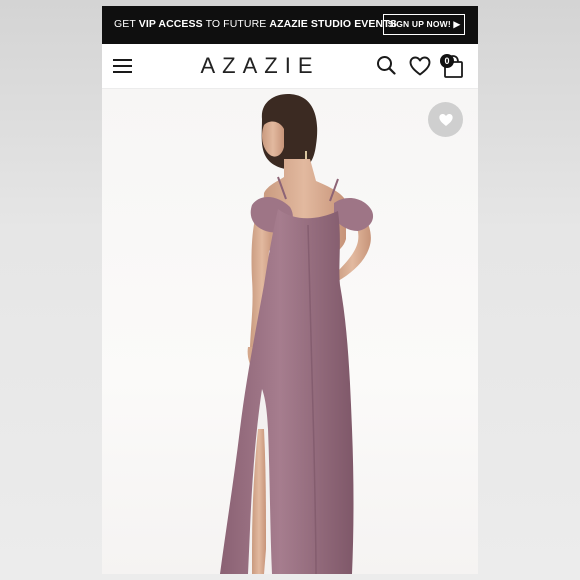  Describe the element at coordinates (260, 66) in the screenshot. I see `brand-logo: AZAZIE` at that location.